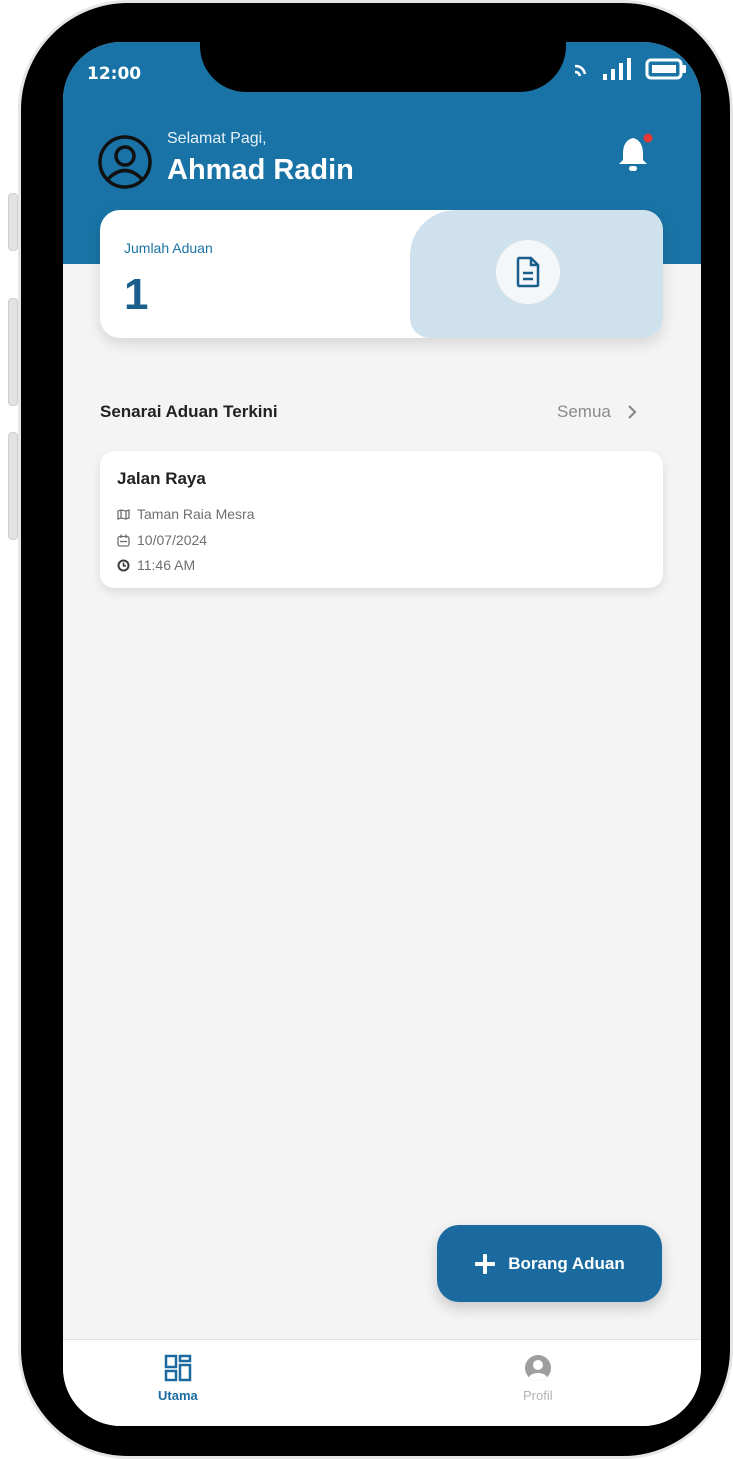 The image size is (733, 1459). What do you see at coordinates (13, 352) in the screenshot?
I see `phone-volume-up-button` at bounding box center [13, 352].